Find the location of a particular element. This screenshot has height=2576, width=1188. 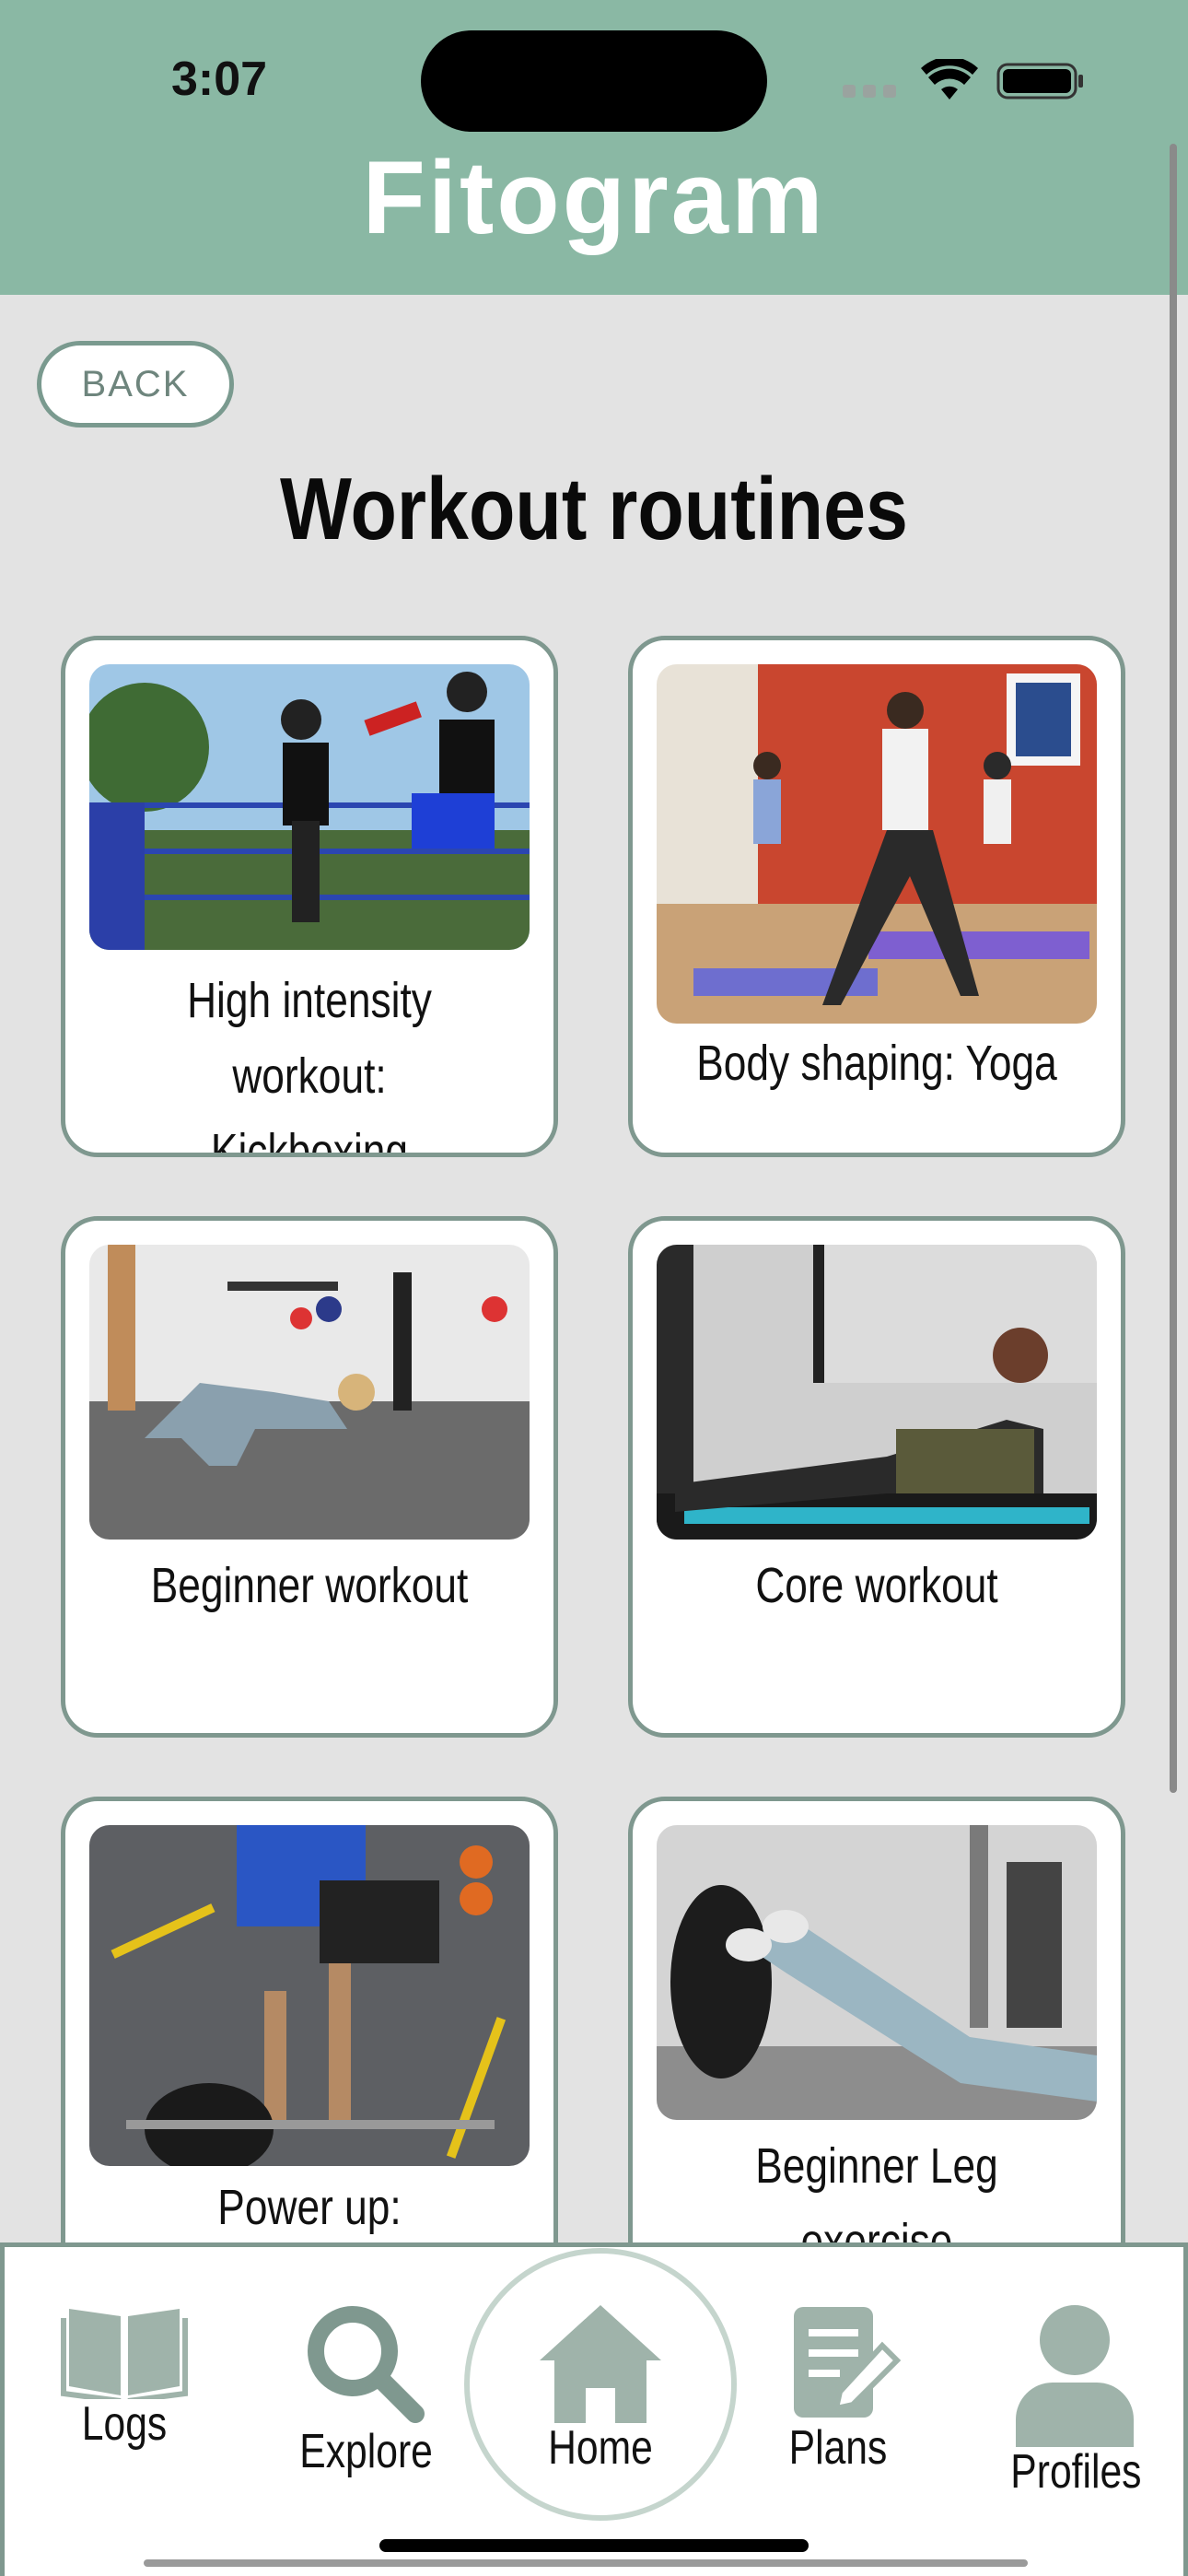

card-title-line1: High intensity workout: is located at coordinates (309, 1038).